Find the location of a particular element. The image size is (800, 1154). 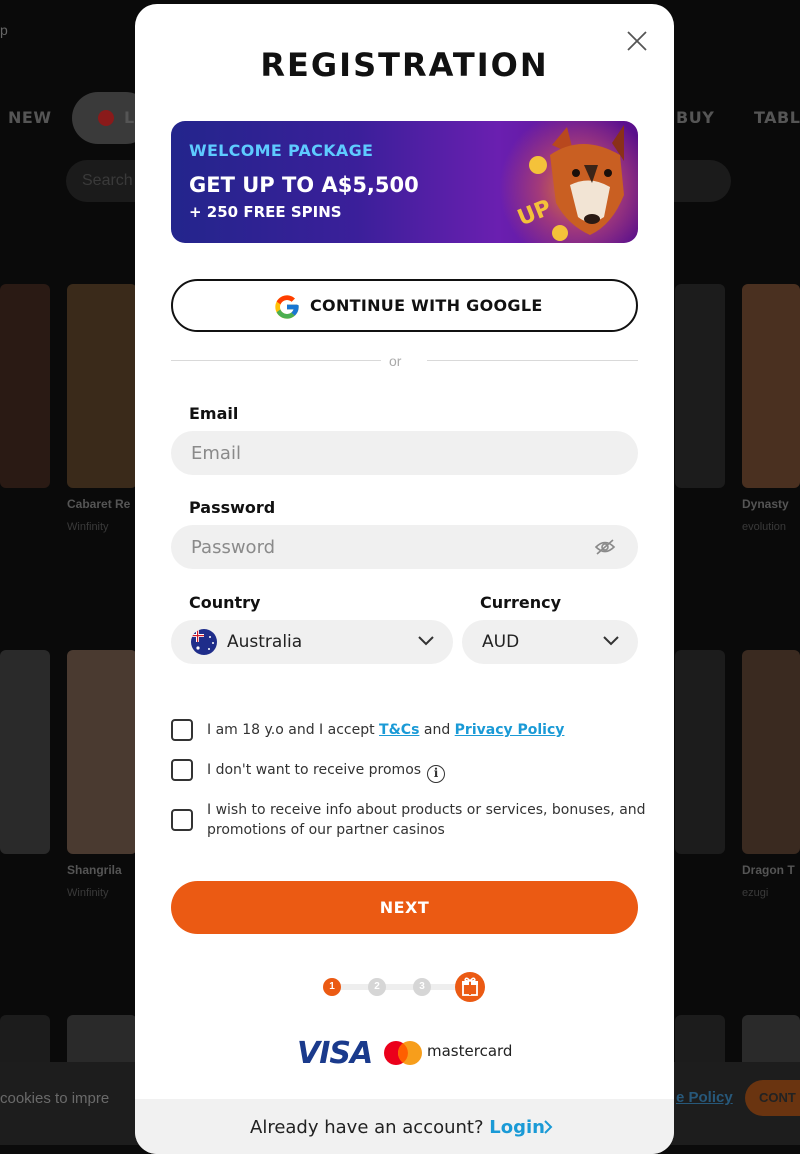

page-title: REGISTRATION is located at coordinates (404, 65).